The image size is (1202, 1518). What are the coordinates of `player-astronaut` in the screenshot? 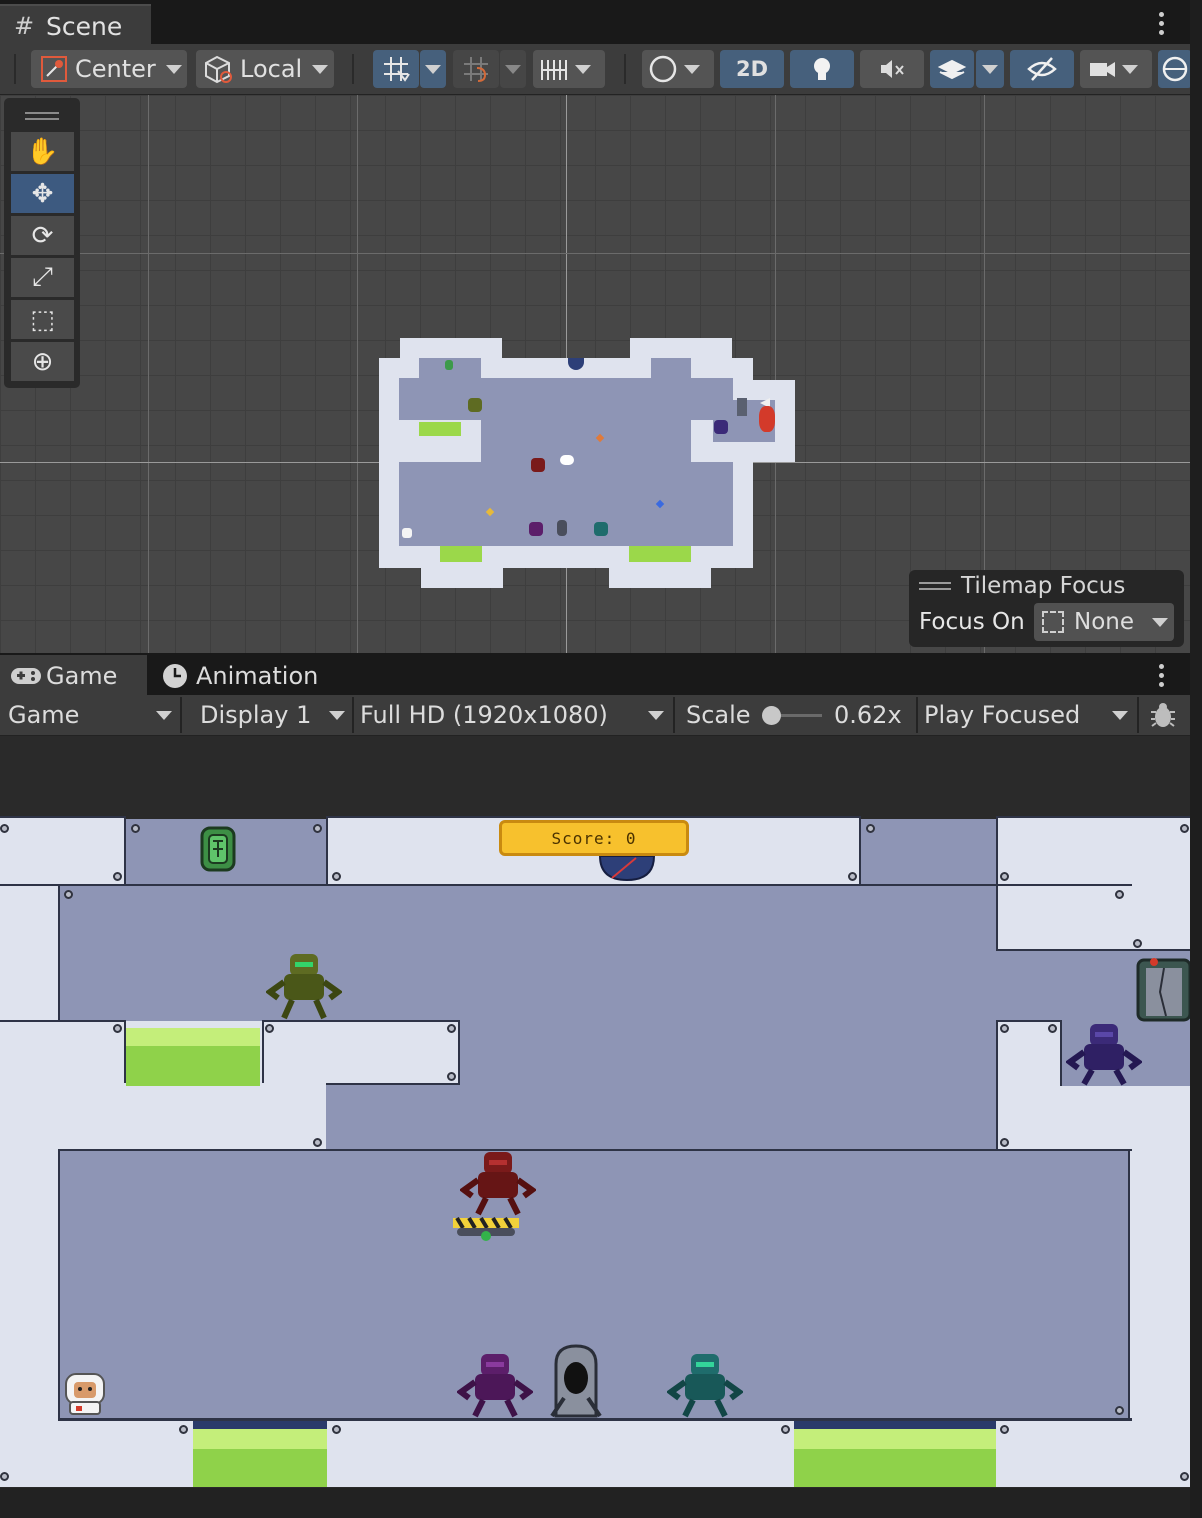 It's located at (85, 1394).